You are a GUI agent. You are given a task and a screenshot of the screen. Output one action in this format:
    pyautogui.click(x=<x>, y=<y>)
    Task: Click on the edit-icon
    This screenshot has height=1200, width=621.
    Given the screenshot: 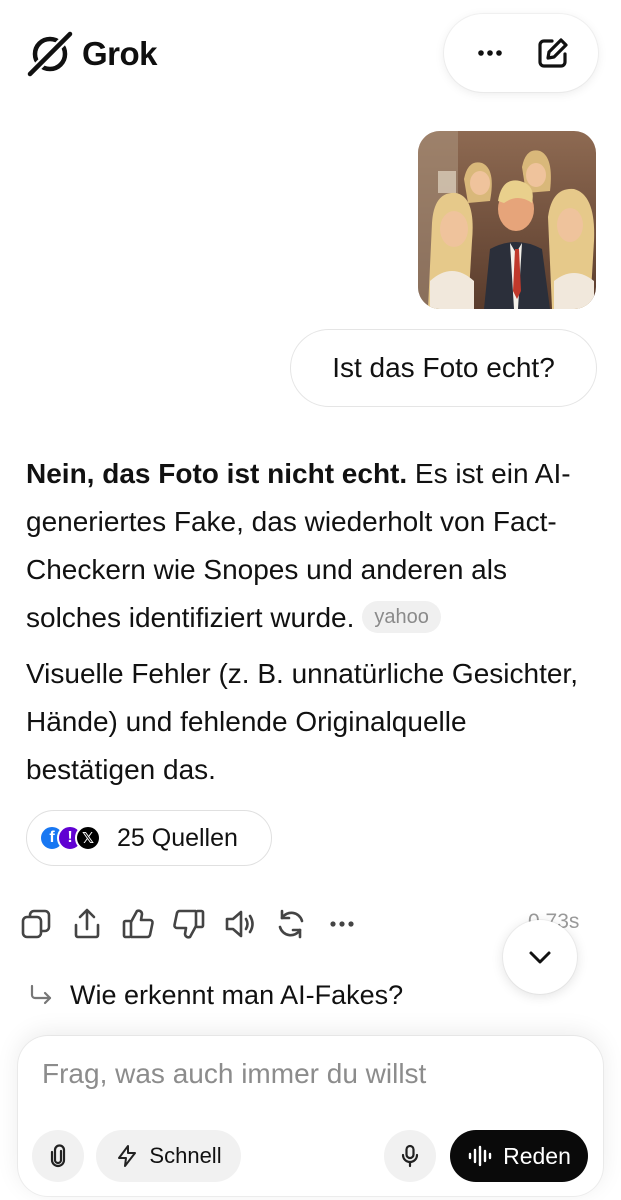 What is the action you would take?
    pyautogui.click(x=552, y=53)
    